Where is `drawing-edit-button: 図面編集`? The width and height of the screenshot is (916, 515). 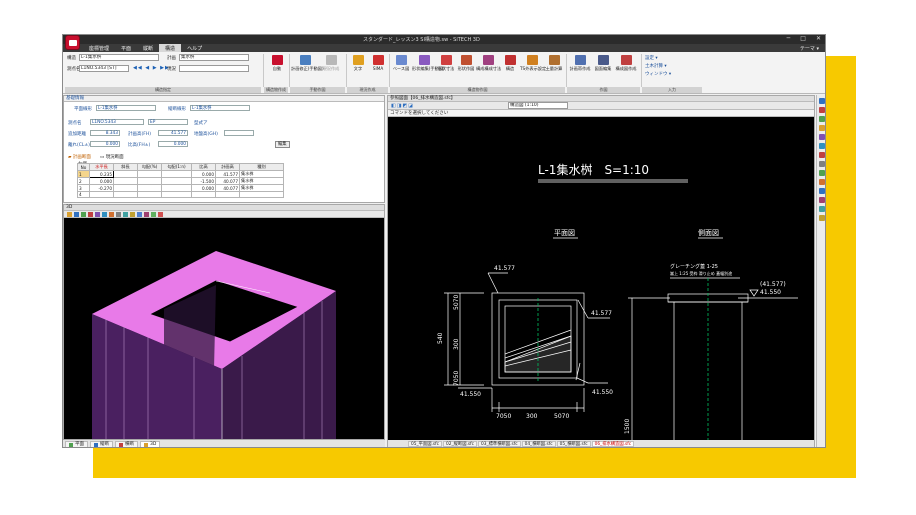
drawing-edit-button: 図面編集 is located at coordinates (603, 69).